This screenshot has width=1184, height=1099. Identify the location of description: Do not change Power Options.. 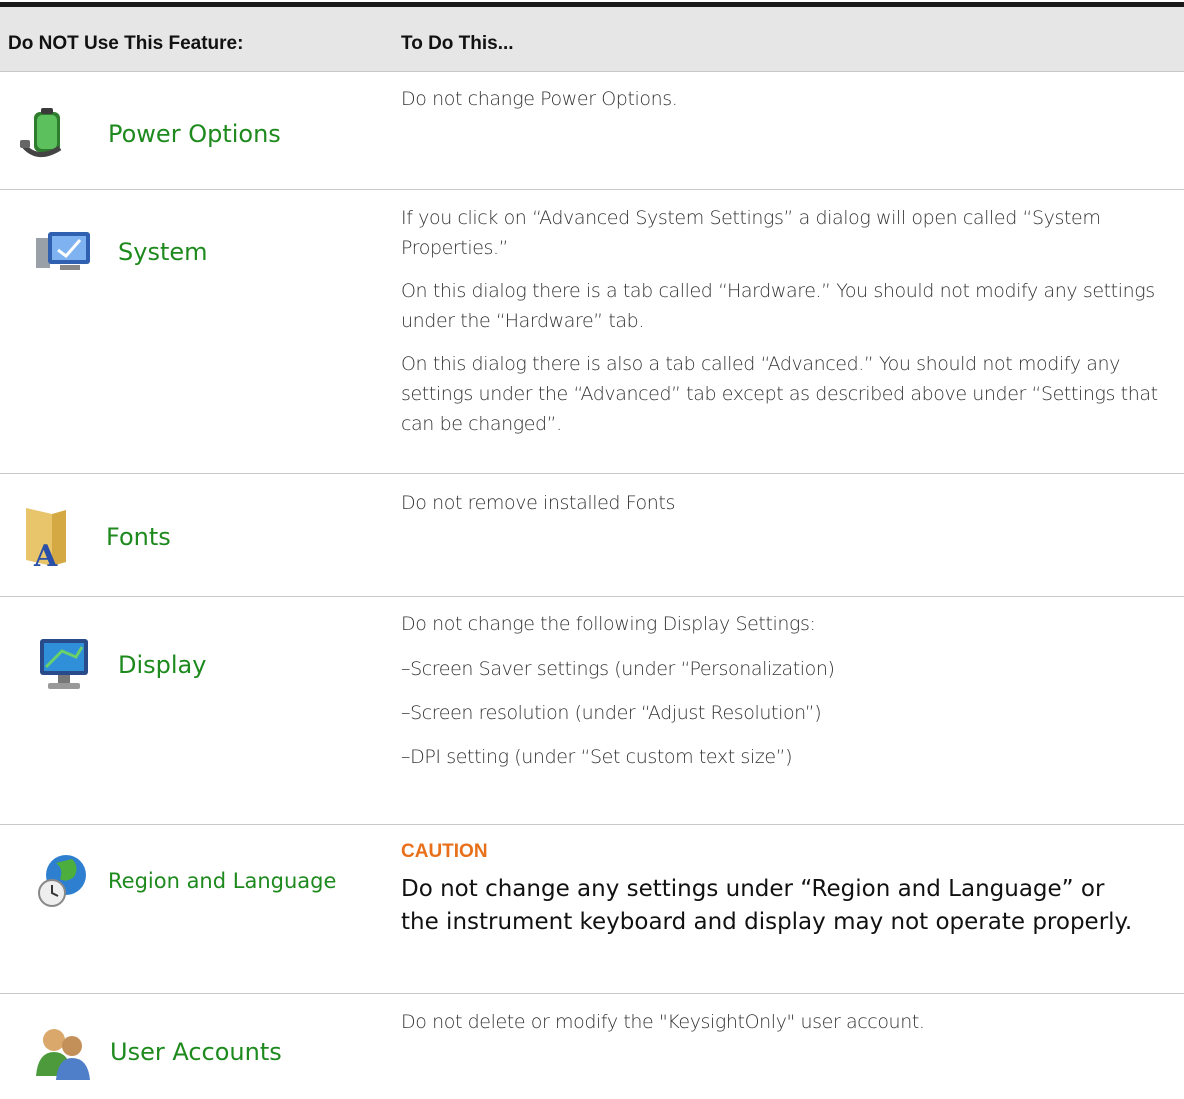
(782, 105).